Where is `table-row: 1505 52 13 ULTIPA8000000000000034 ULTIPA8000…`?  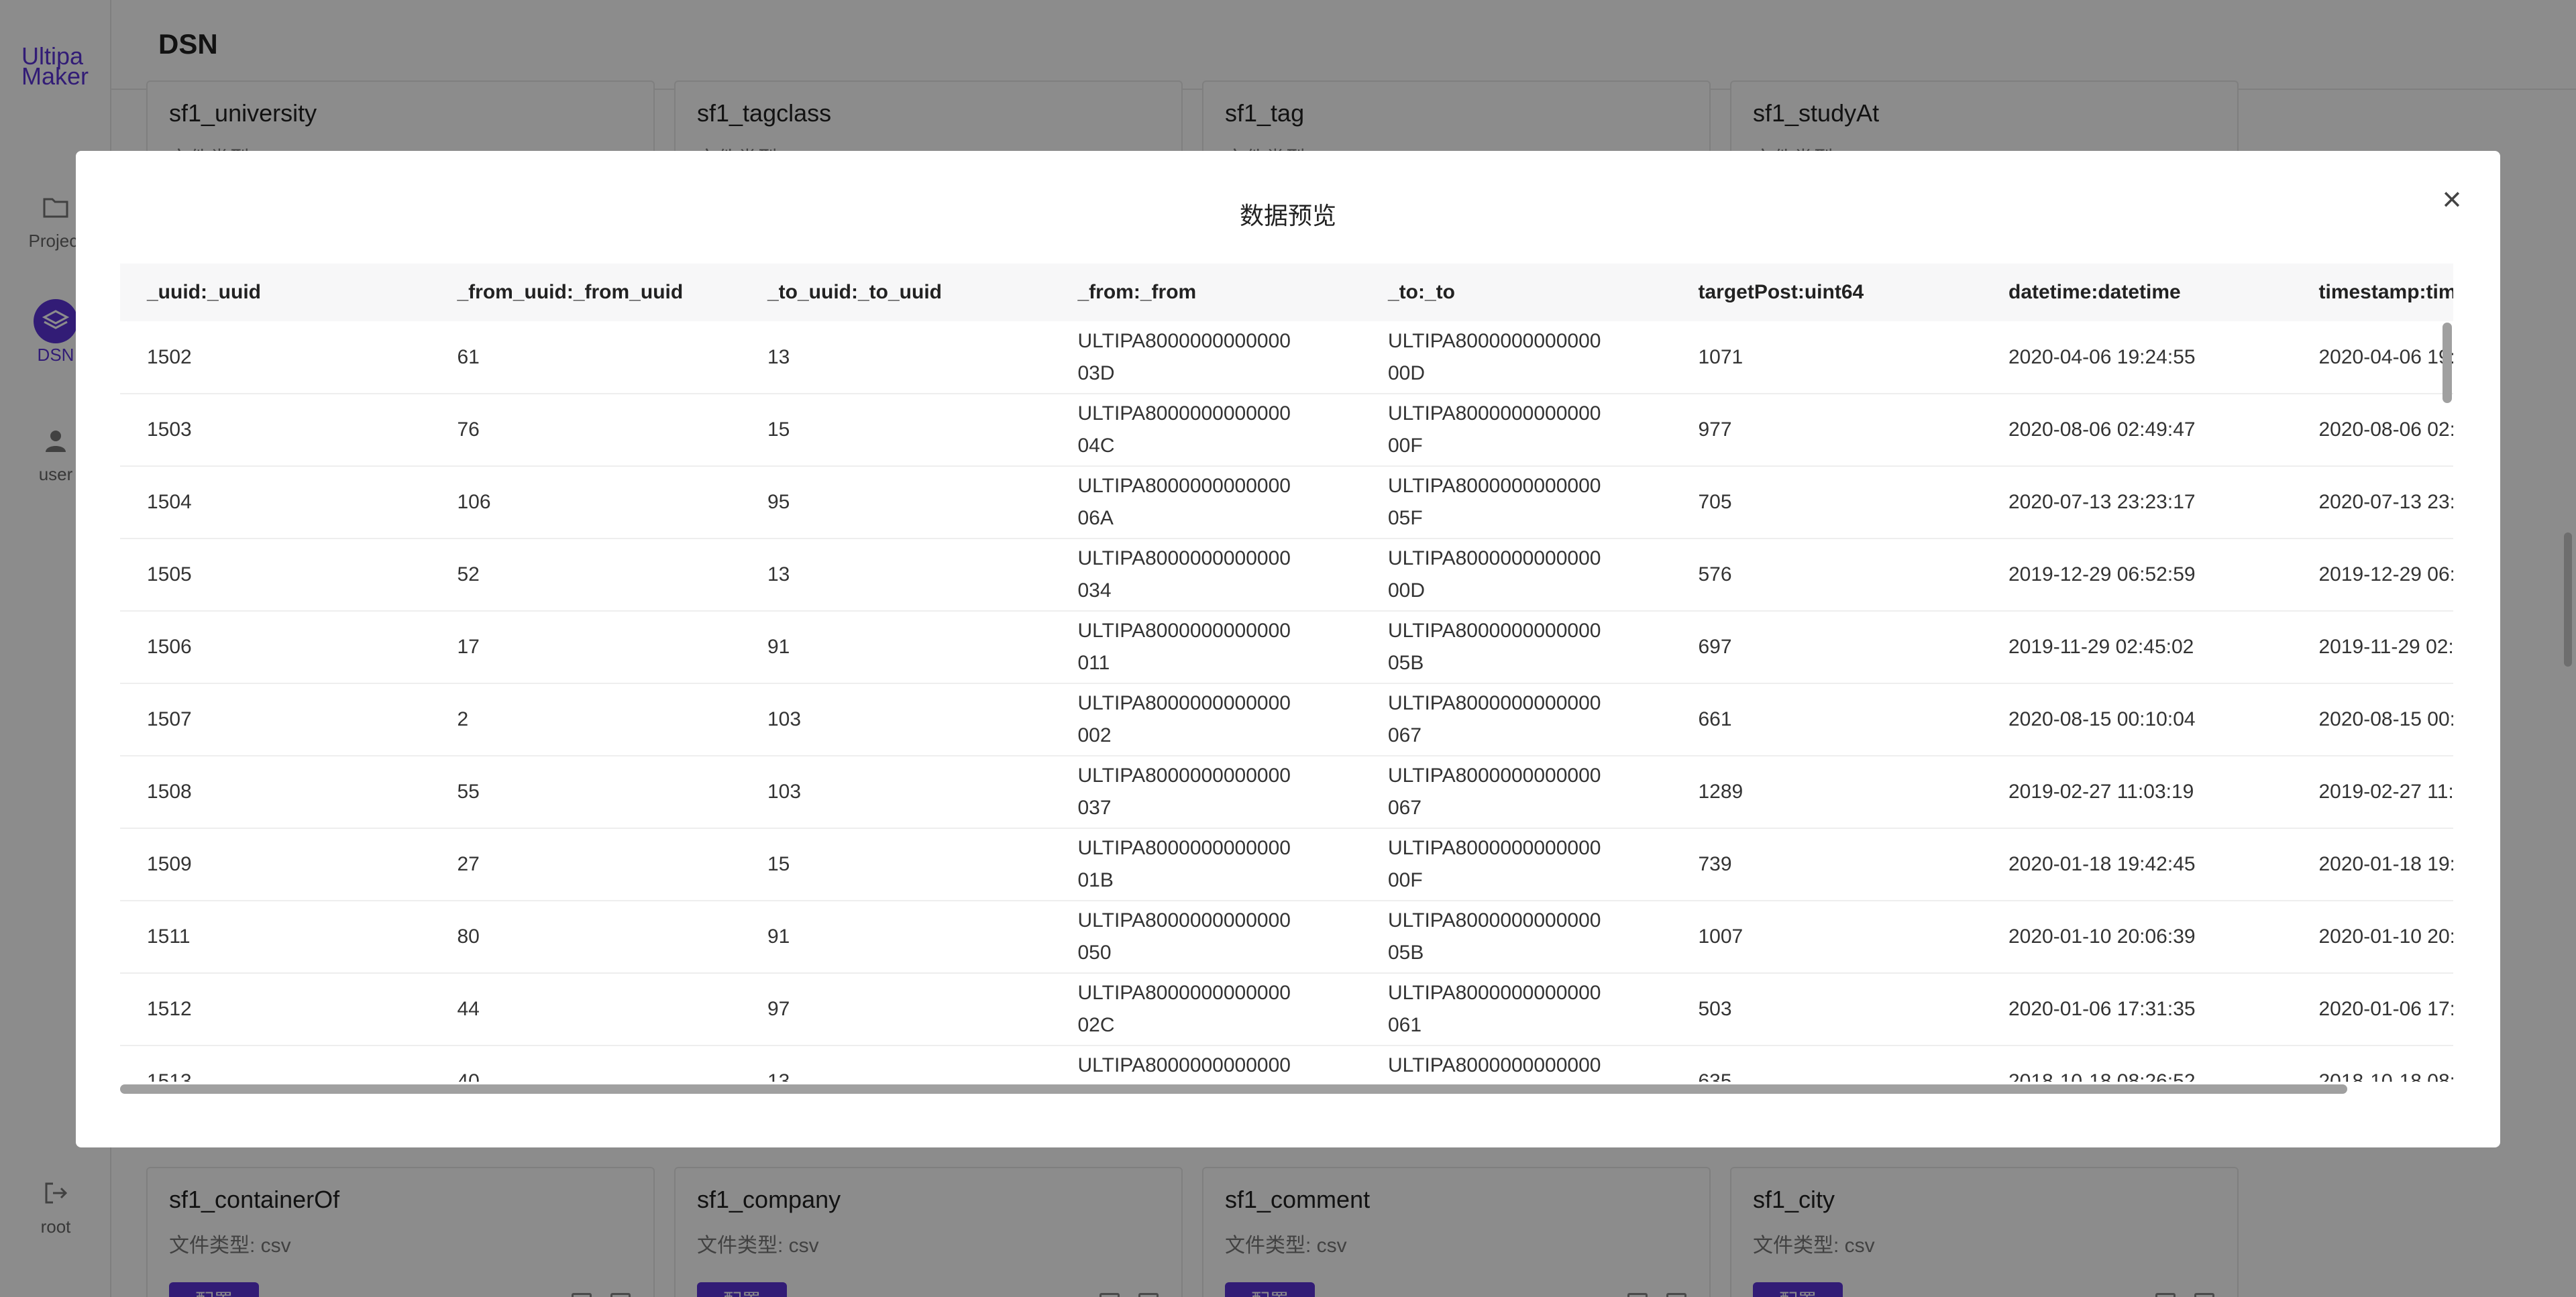 table-row: 1505 52 13 ULTIPA8000000000000034 ULTIPA8000… is located at coordinates (1286, 575).